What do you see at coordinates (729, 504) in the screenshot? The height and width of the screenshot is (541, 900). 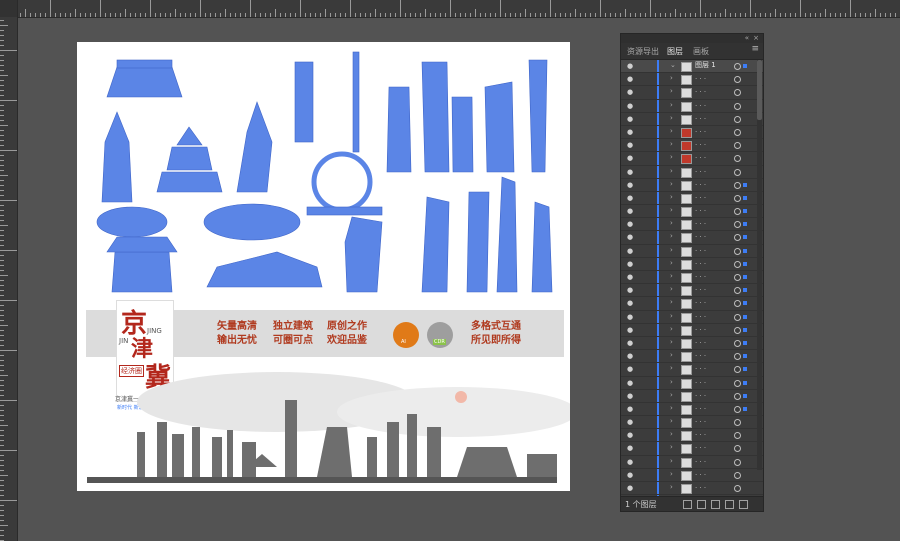 I see `new-layer-icon` at bounding box center [729, 504].